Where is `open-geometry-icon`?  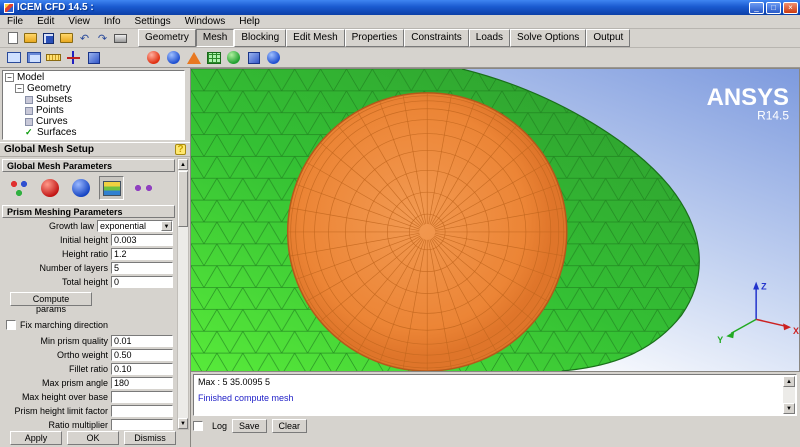 open-geometry-icon is located at coordinates (66, 38).